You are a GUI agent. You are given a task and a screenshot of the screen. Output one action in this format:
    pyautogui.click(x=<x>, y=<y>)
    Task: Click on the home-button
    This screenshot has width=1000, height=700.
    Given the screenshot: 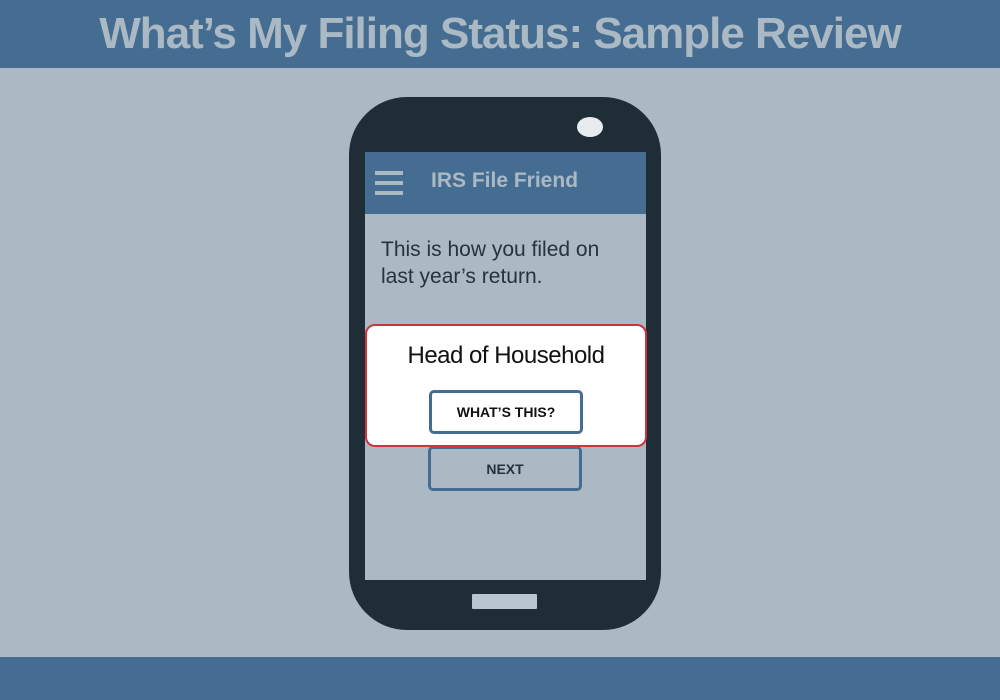 What is the action you would take?
    pyautogui.click(x=504, y=601)
    